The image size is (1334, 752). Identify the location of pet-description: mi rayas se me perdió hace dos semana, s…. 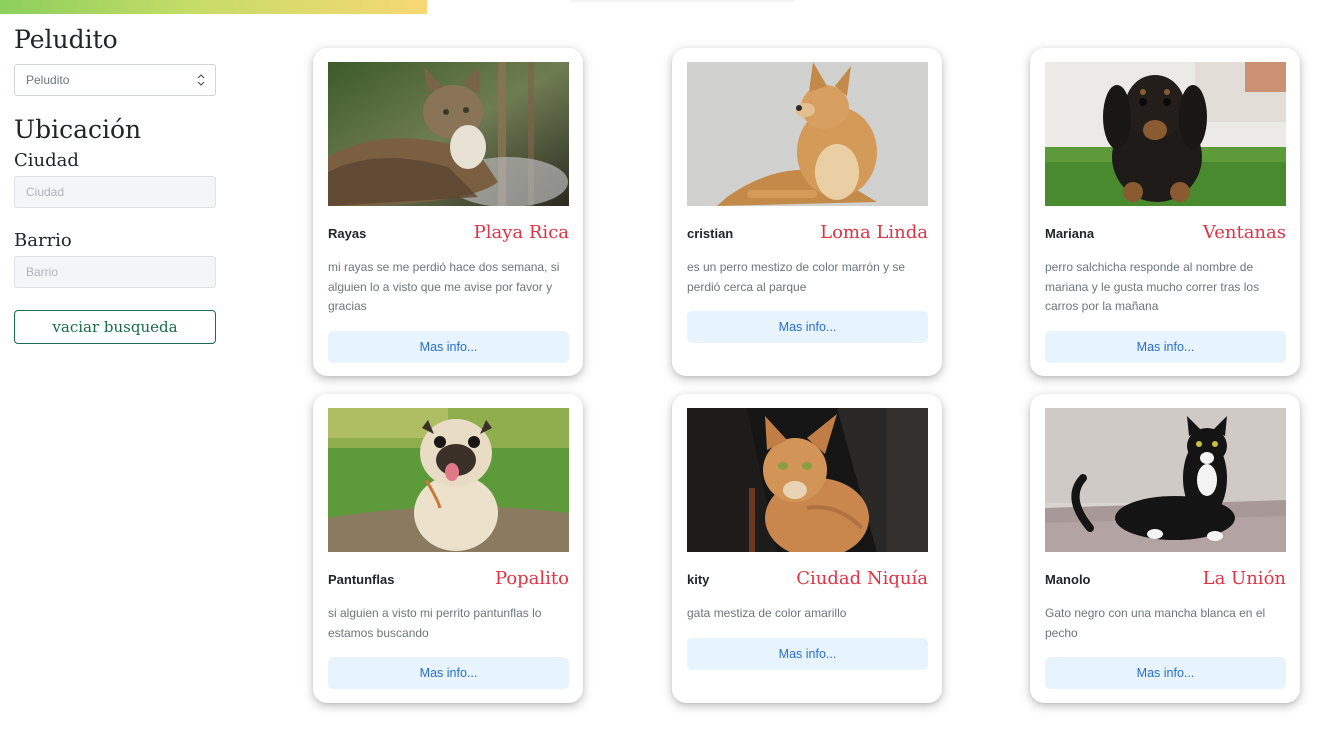
(444, 286).